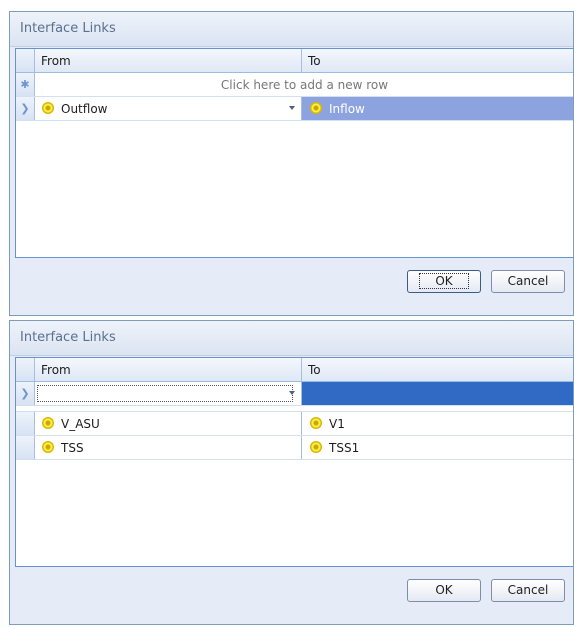 This screenshot has width=574, height=629. I want to click on table-row: V_ASU V1, so click(294, 424).